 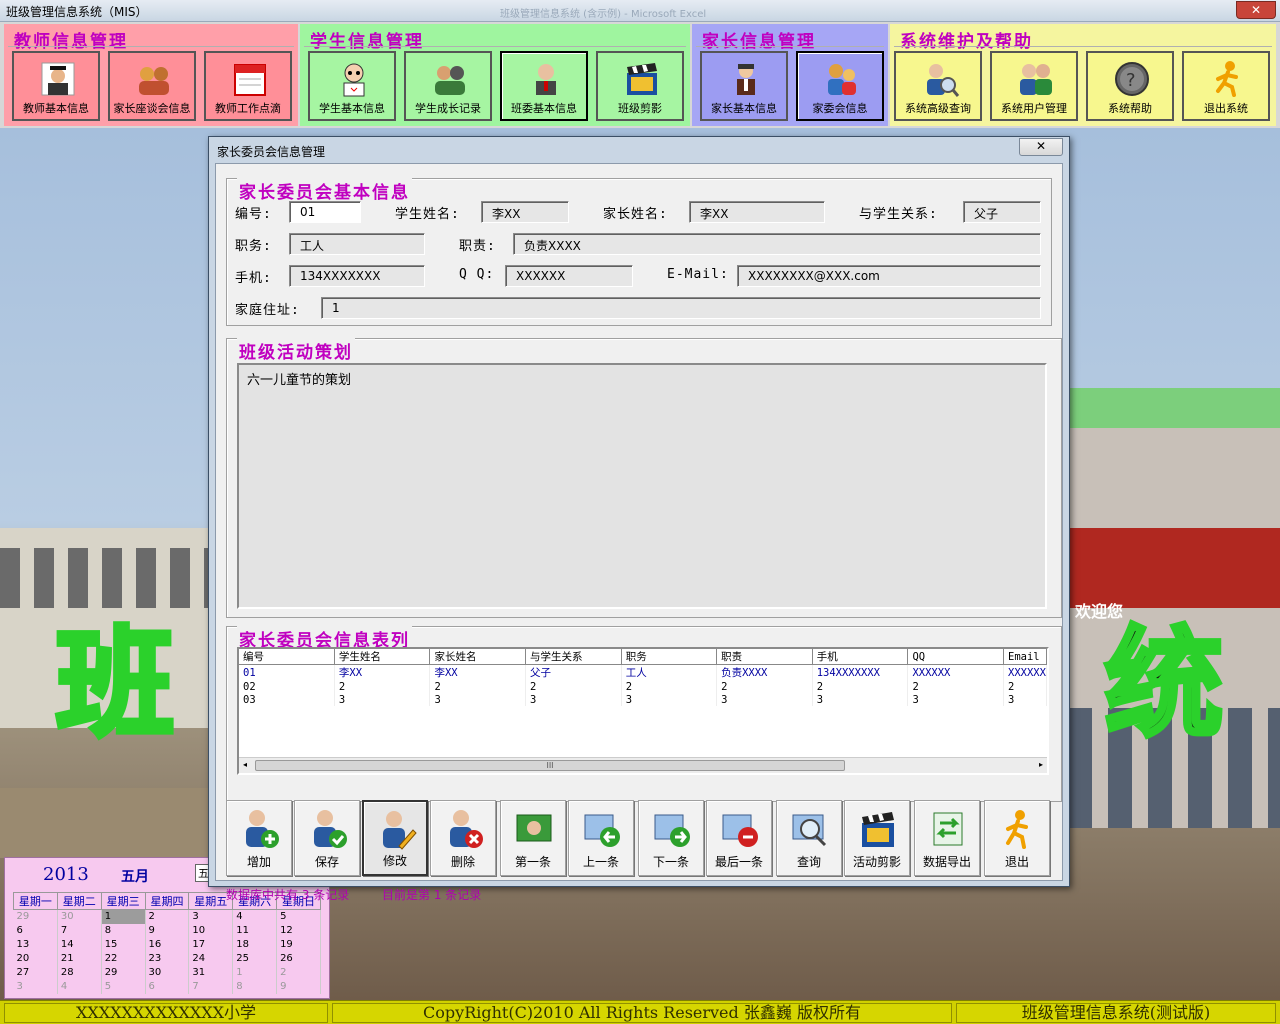 I want to click on previous-record-button: 上一条, so click(x=601, y=838).